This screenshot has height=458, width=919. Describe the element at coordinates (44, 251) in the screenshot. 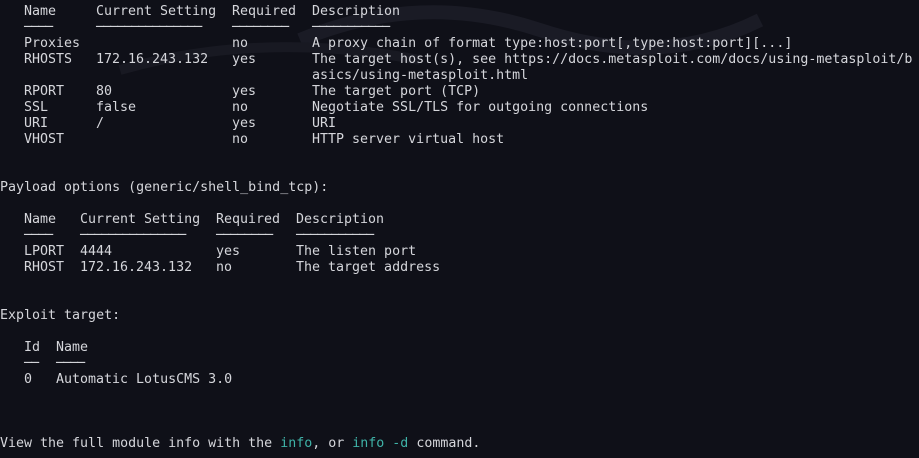

I see `option-name: LPORT` at that location.